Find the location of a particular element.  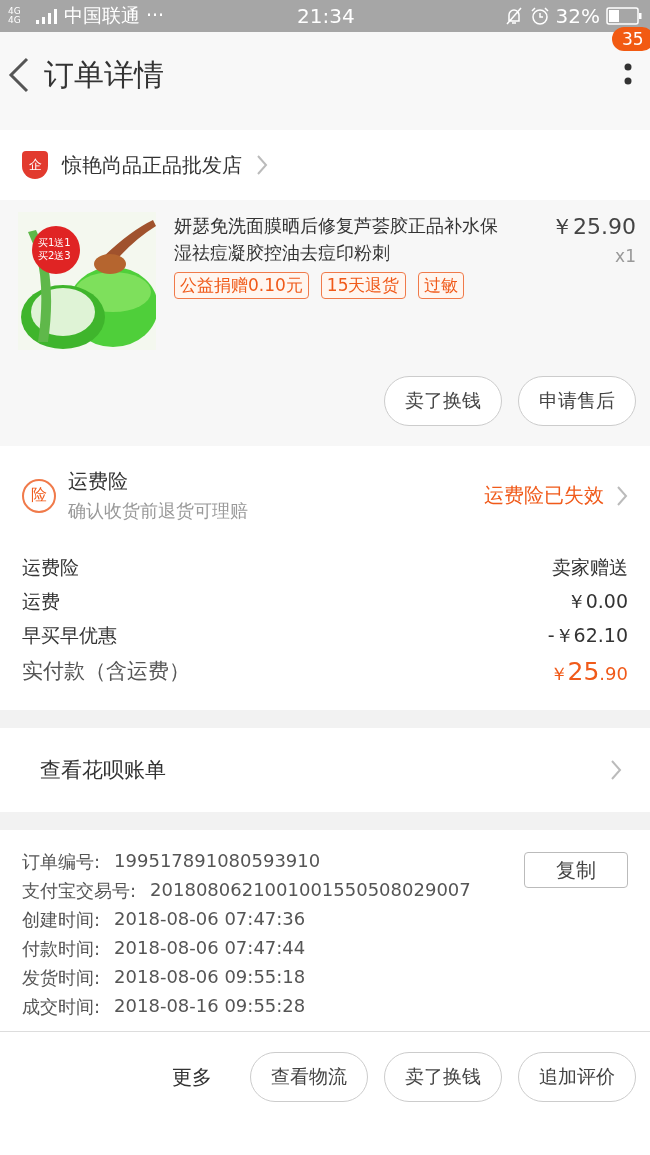

fee-value: -￥62.10 is located at coordinates (587, 635).